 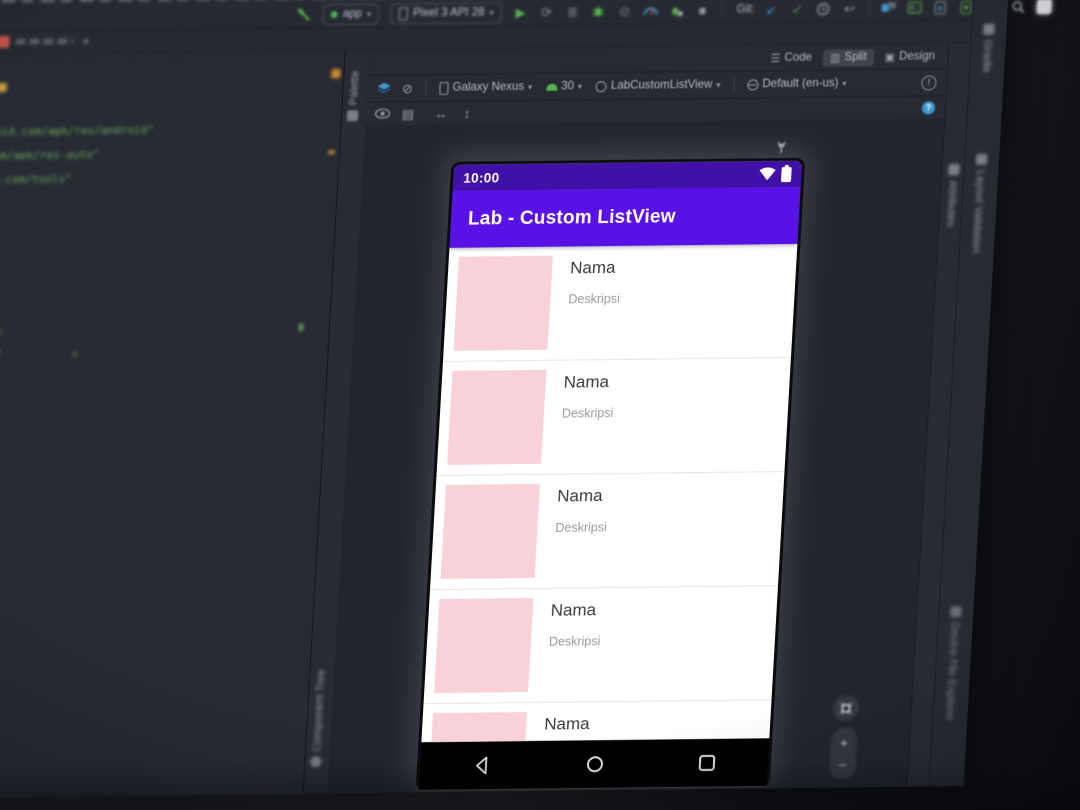 What do you see at coordinates (917, 56) in the screenshot?
I see `design-tab-label: Design` at bounding box center [917, 56].